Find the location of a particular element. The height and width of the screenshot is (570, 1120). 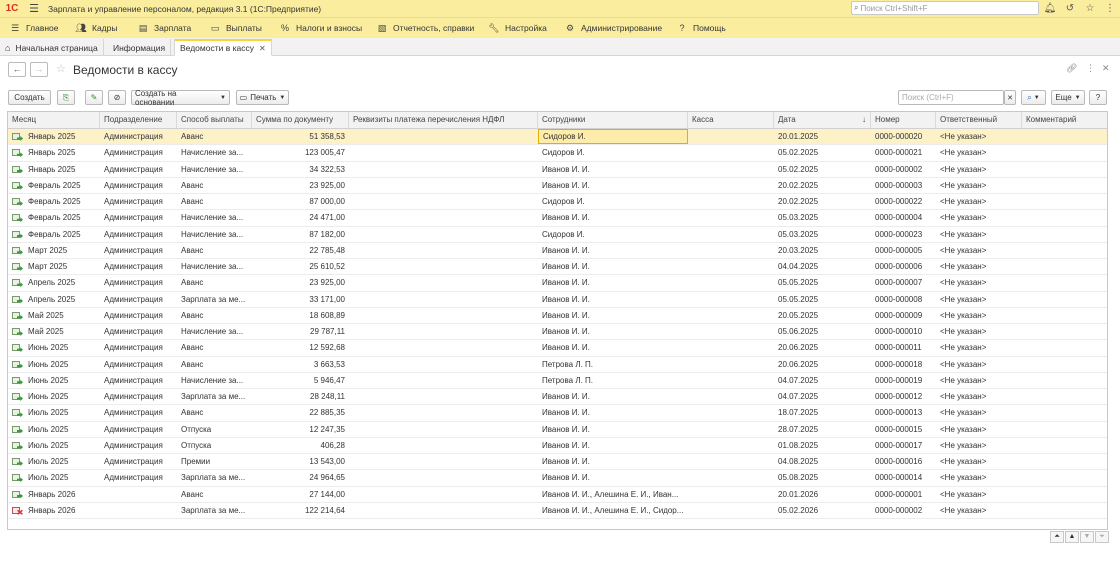

cell-amount: 3 663,53 is located at coordinates (300, 365).